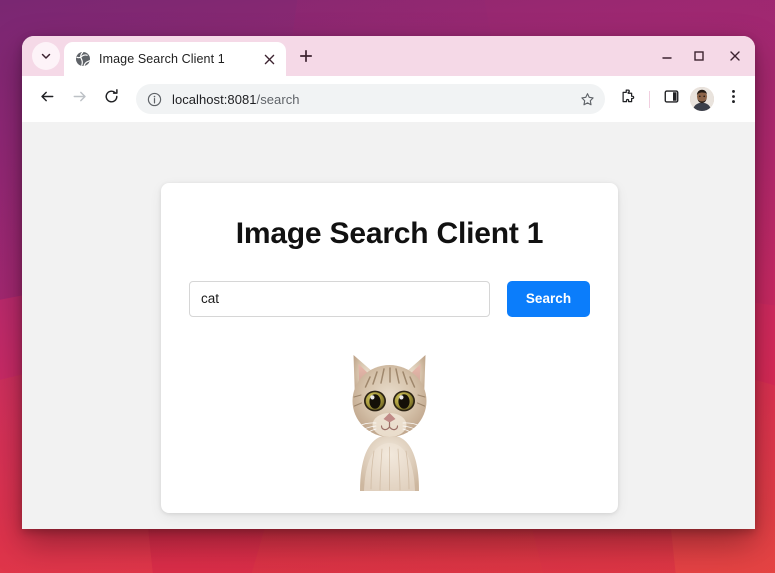  I want to click on globe-icon, so click(83, 59).